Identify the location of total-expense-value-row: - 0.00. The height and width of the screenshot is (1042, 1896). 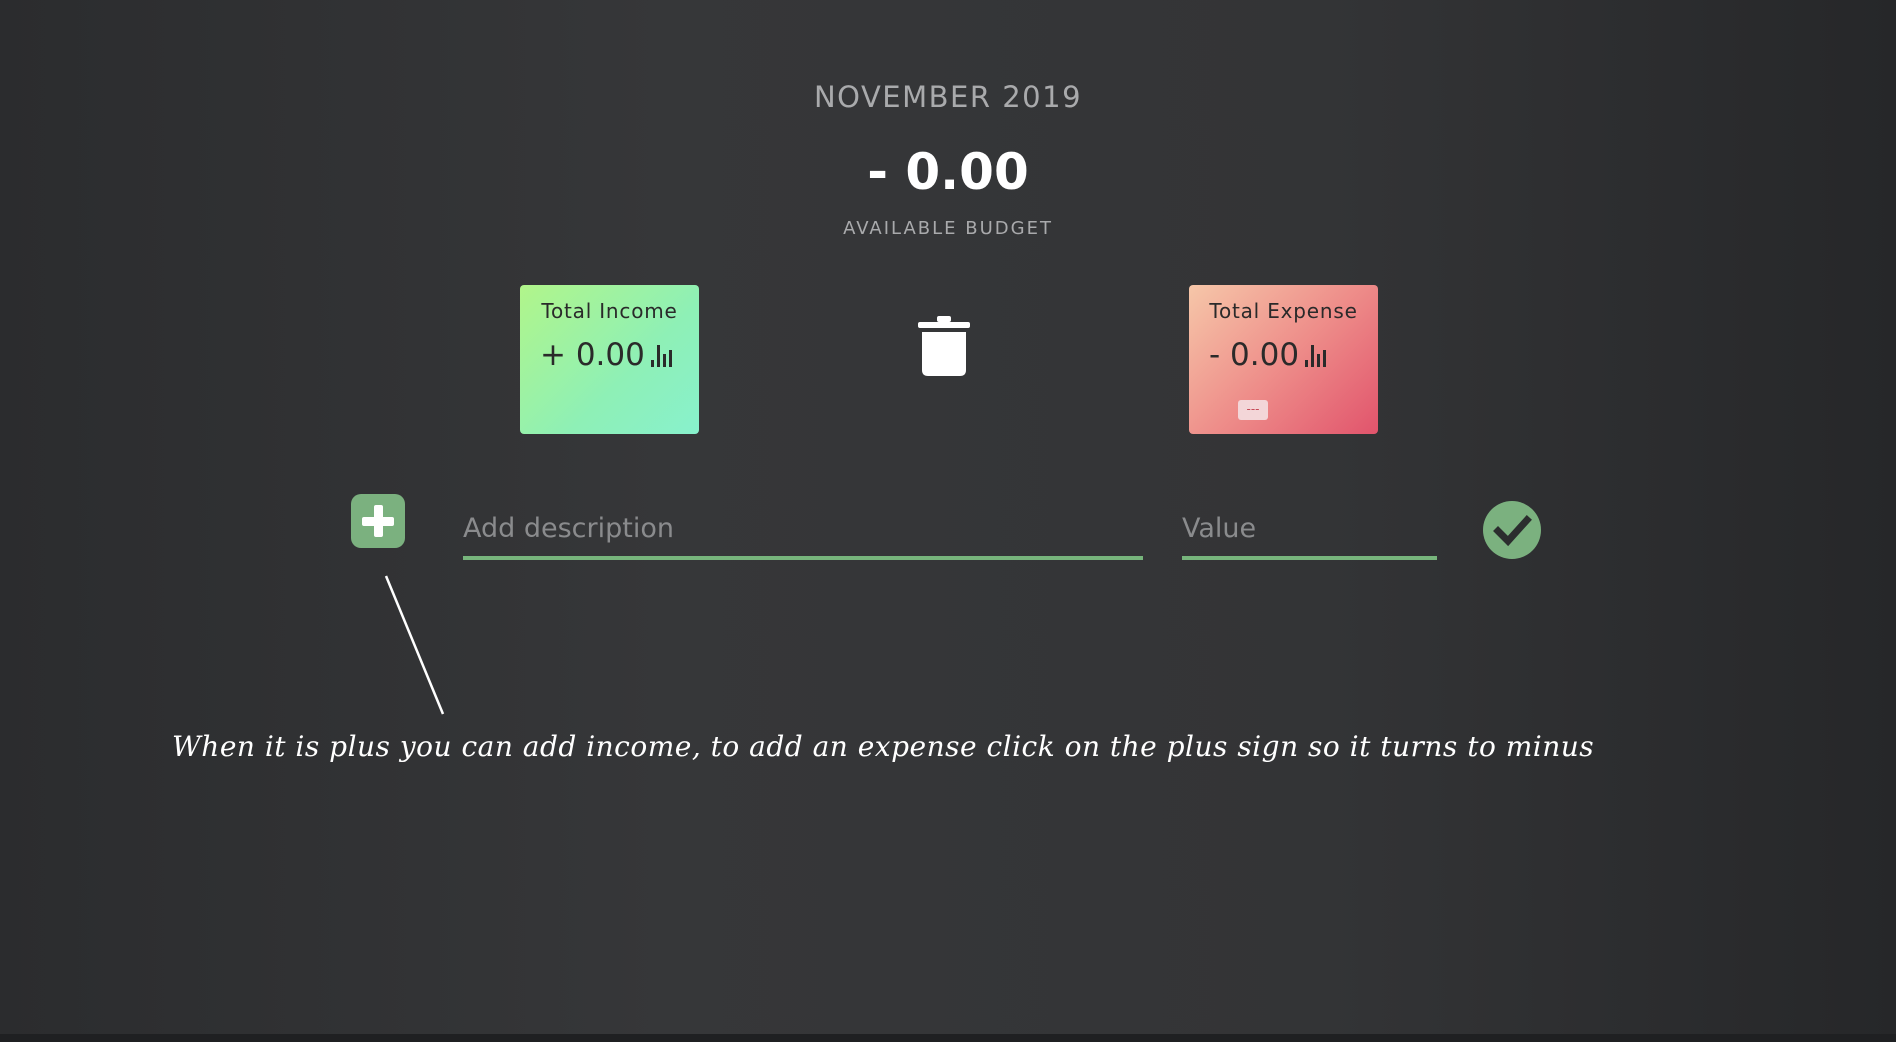
(1268, 355).